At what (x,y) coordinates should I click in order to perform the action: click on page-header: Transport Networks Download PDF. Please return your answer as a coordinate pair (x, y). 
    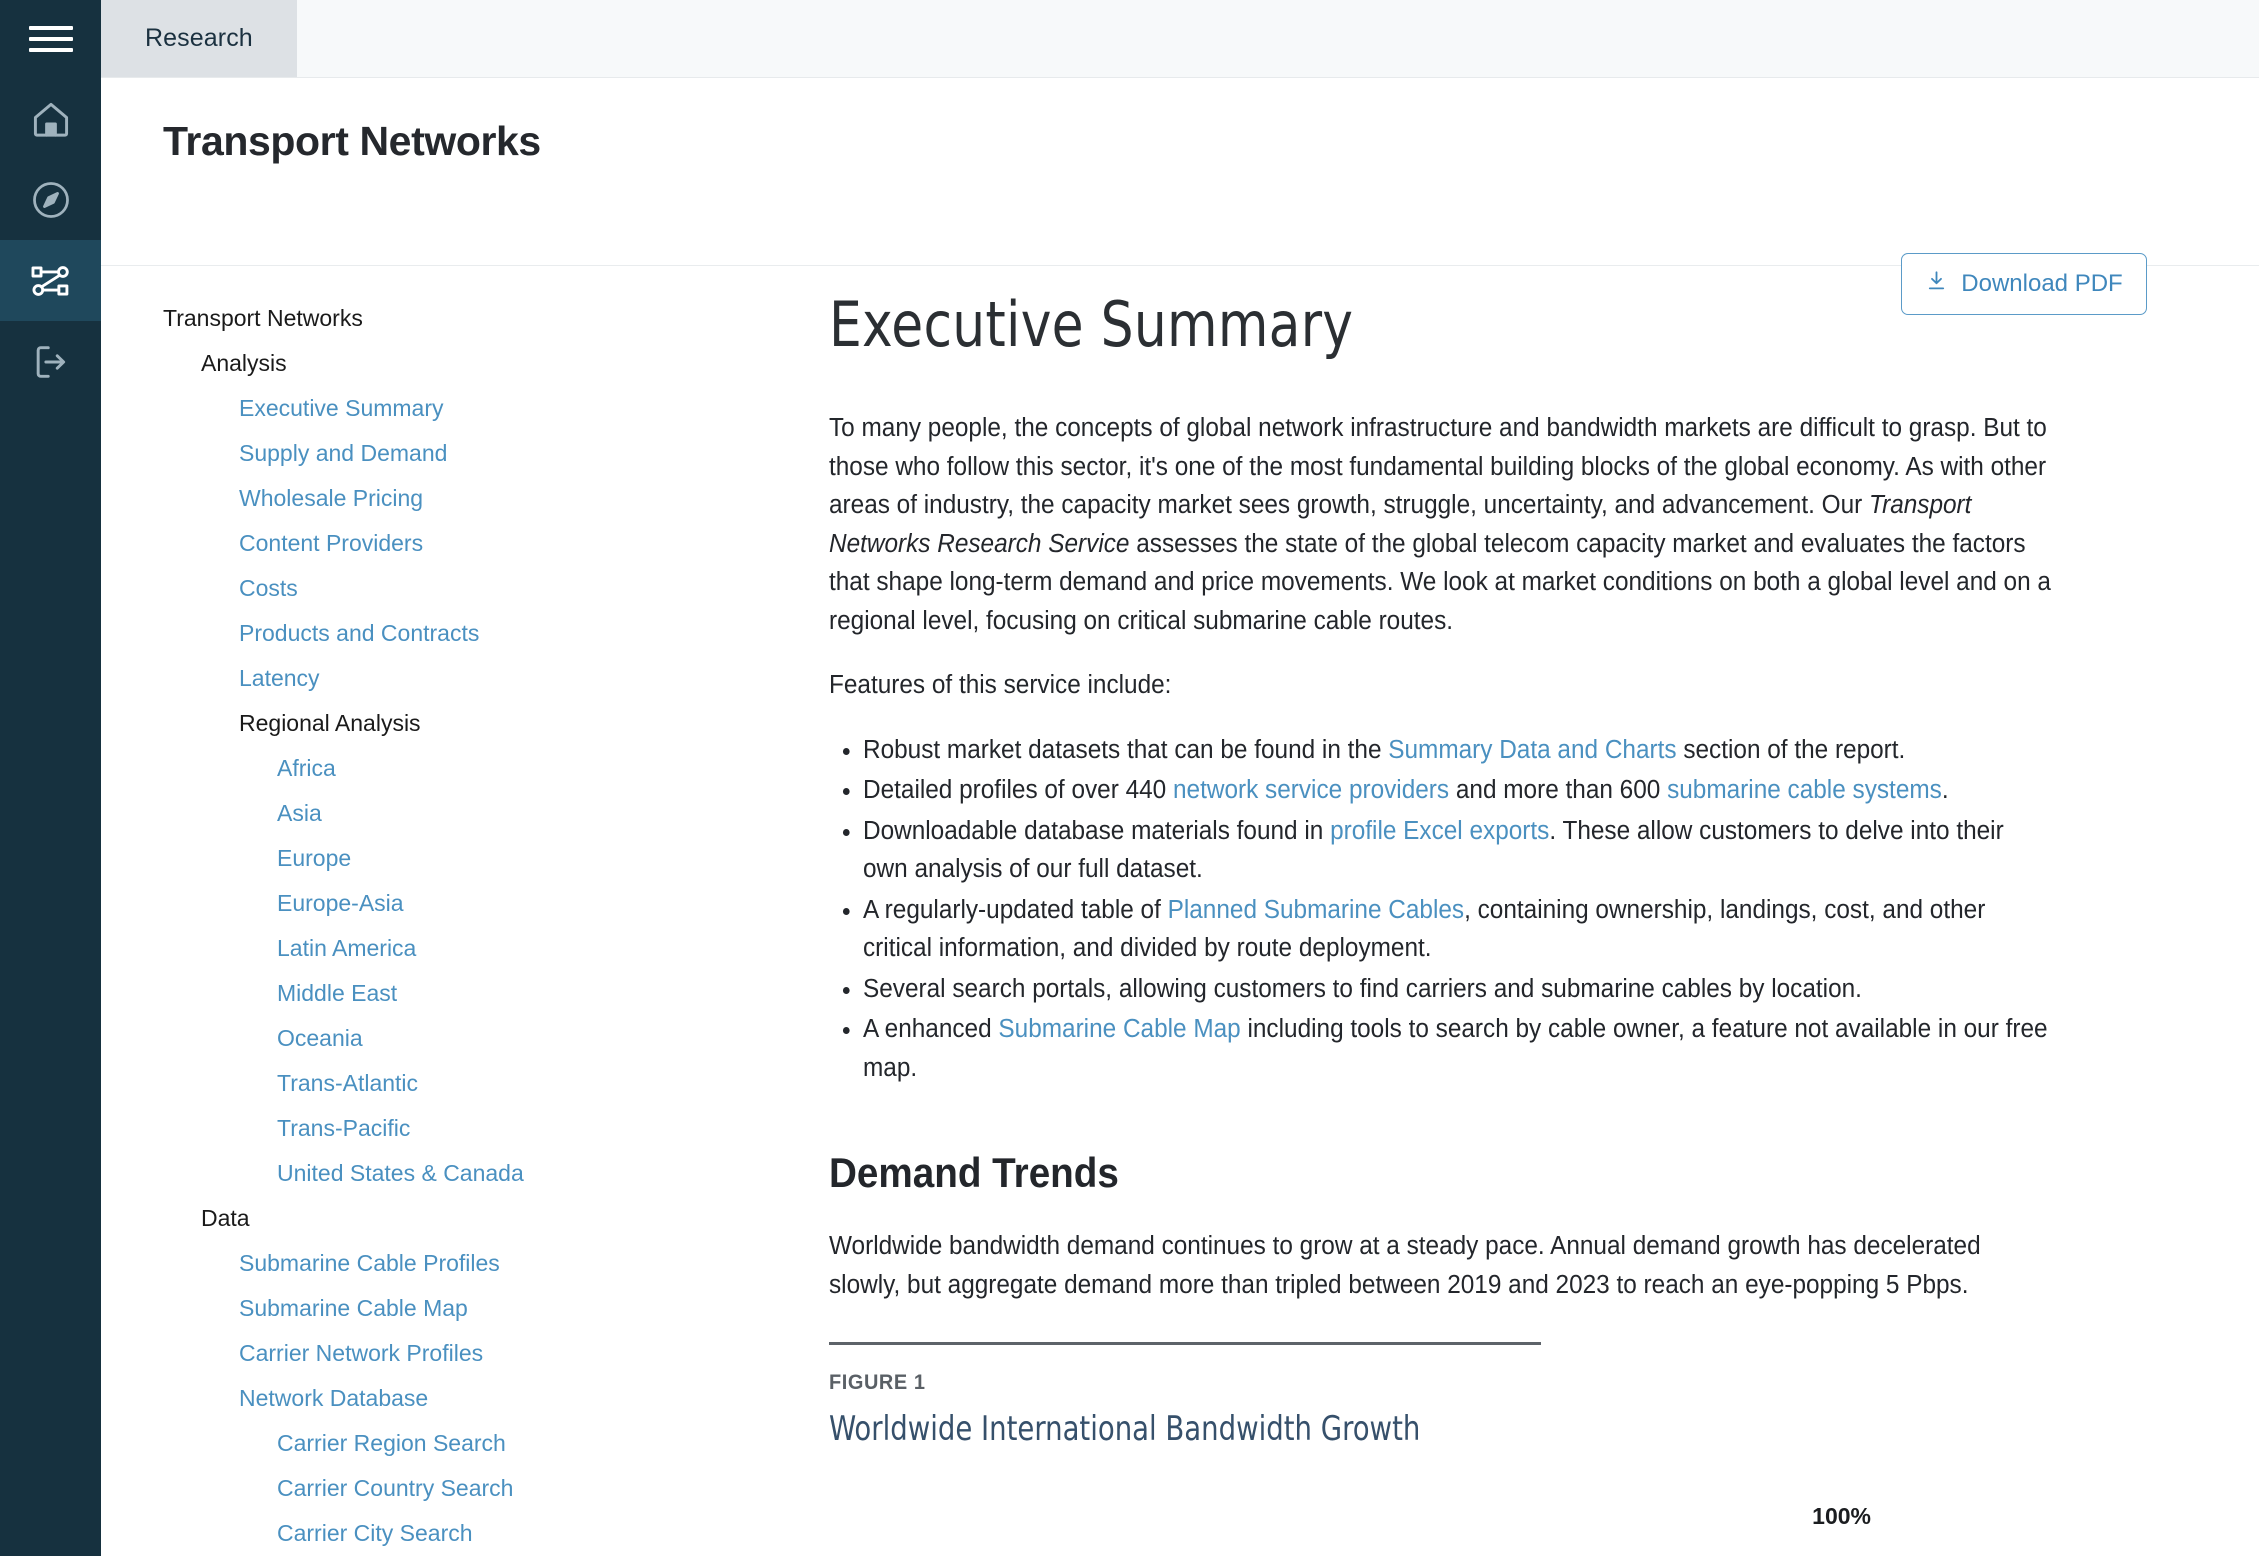
    Looking at the image, I should click on (1180, 196).